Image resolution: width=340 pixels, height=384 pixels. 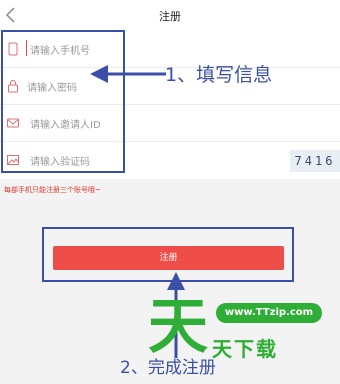 I want to click on annotation-arrow-left, so click(x=128, y=74).